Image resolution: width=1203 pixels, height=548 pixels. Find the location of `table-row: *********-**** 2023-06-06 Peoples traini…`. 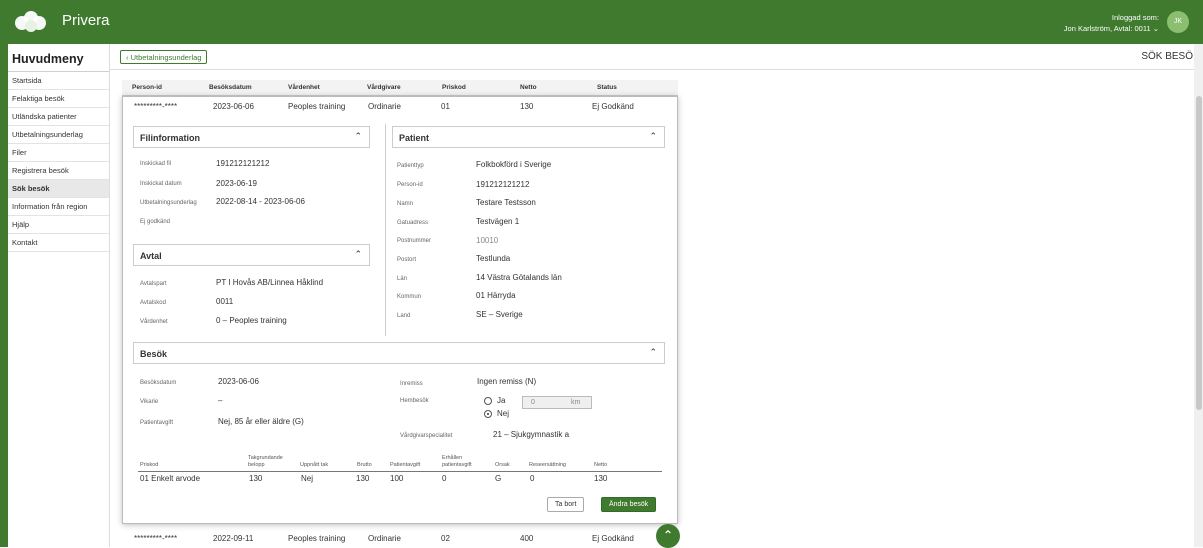

table-row: *********-**** 2023-06-06 Peoples traini… is located at coordinates (400, 107).